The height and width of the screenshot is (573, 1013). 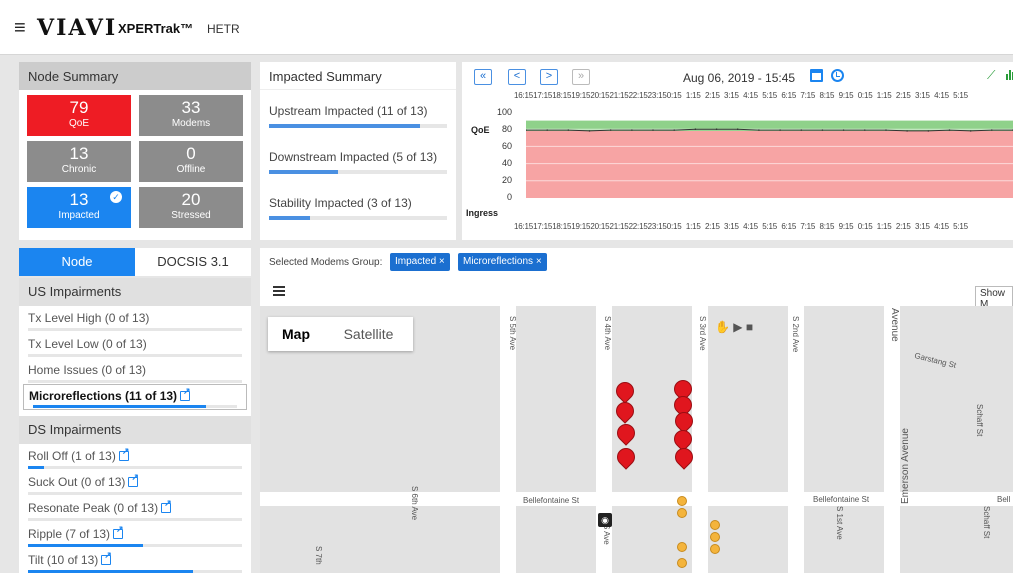 What do you see at coordinates (135, 371) in the screenshot?
I see `impairment-item: Home Issues (0 of 13)` at bounding box center [135, 371].